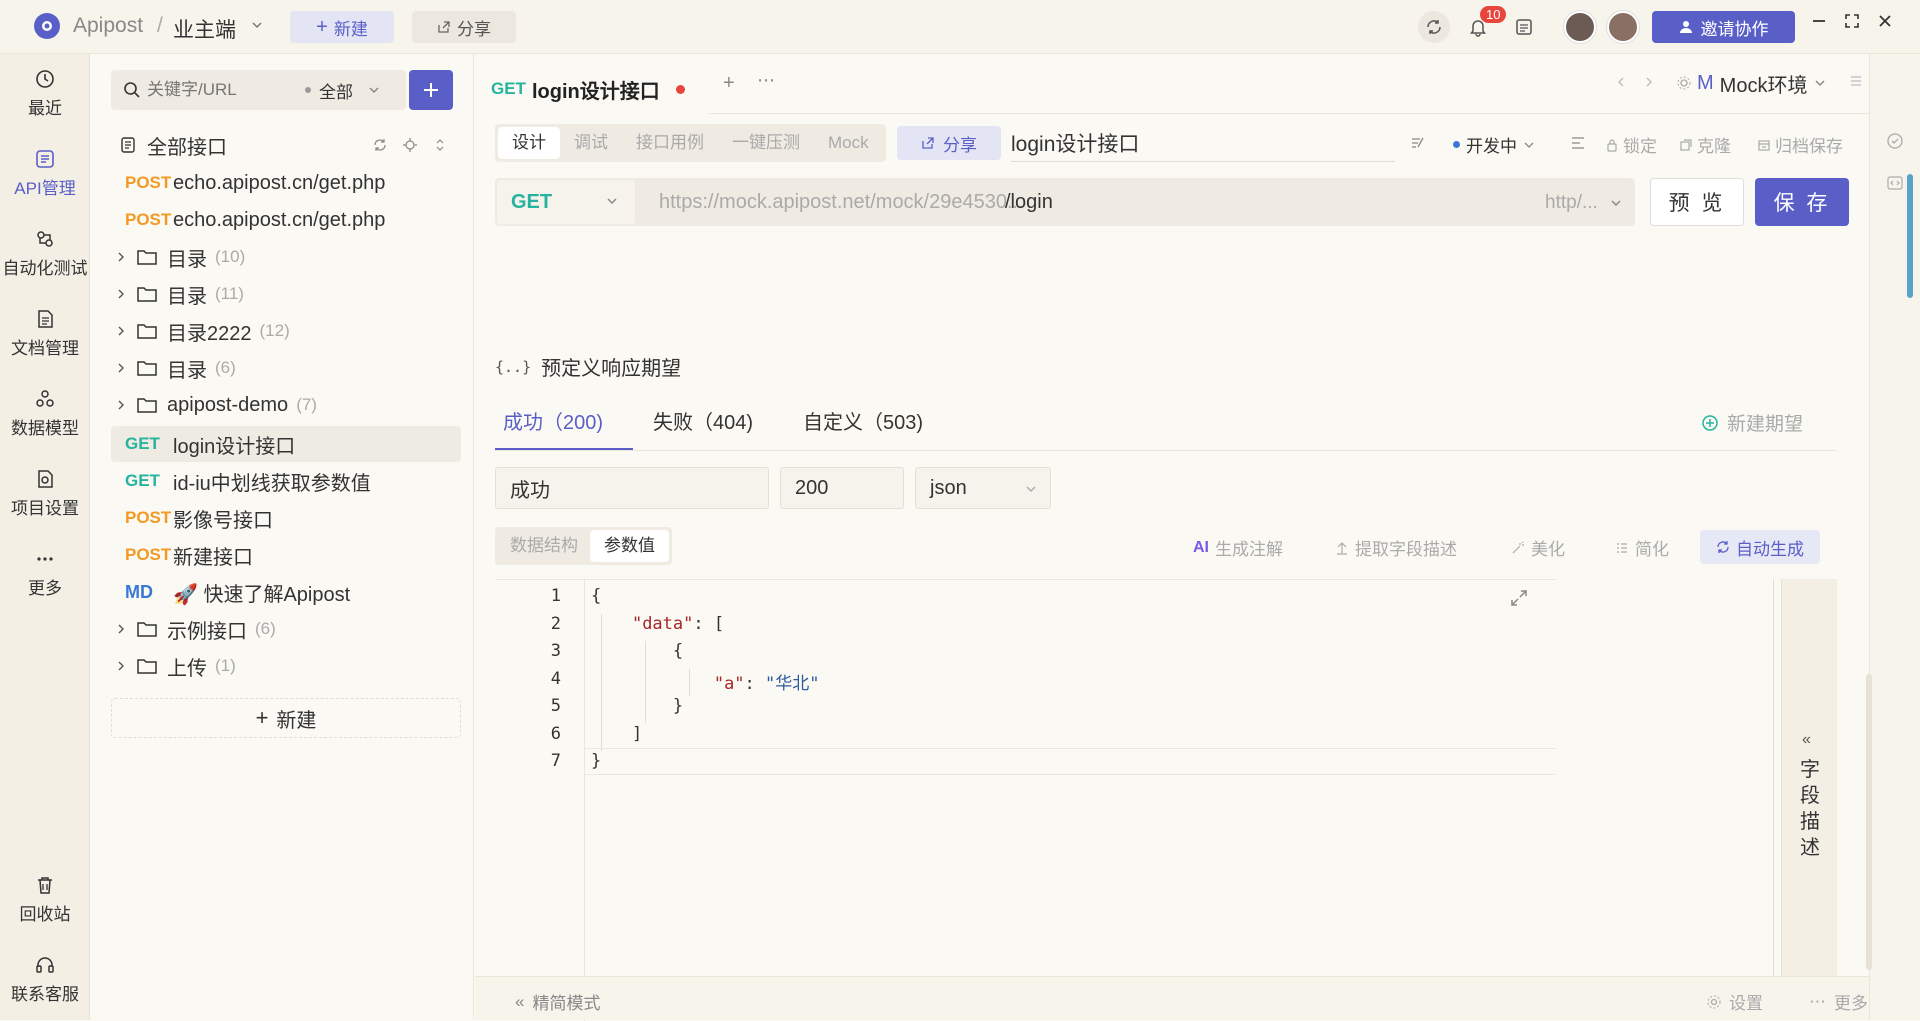  I want to click on env-selector: M Mock环境, so click(1761, 83).